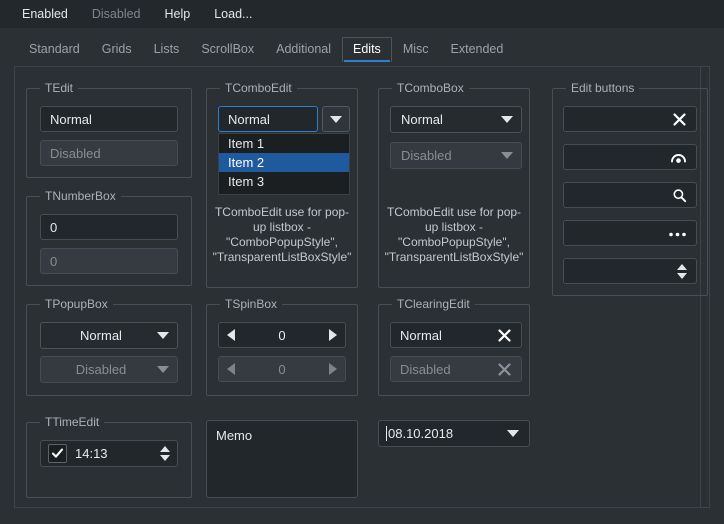 The width and height of the screenshot is (724, 524). I want to click on tab-standard: Standard, so click(54, 50).